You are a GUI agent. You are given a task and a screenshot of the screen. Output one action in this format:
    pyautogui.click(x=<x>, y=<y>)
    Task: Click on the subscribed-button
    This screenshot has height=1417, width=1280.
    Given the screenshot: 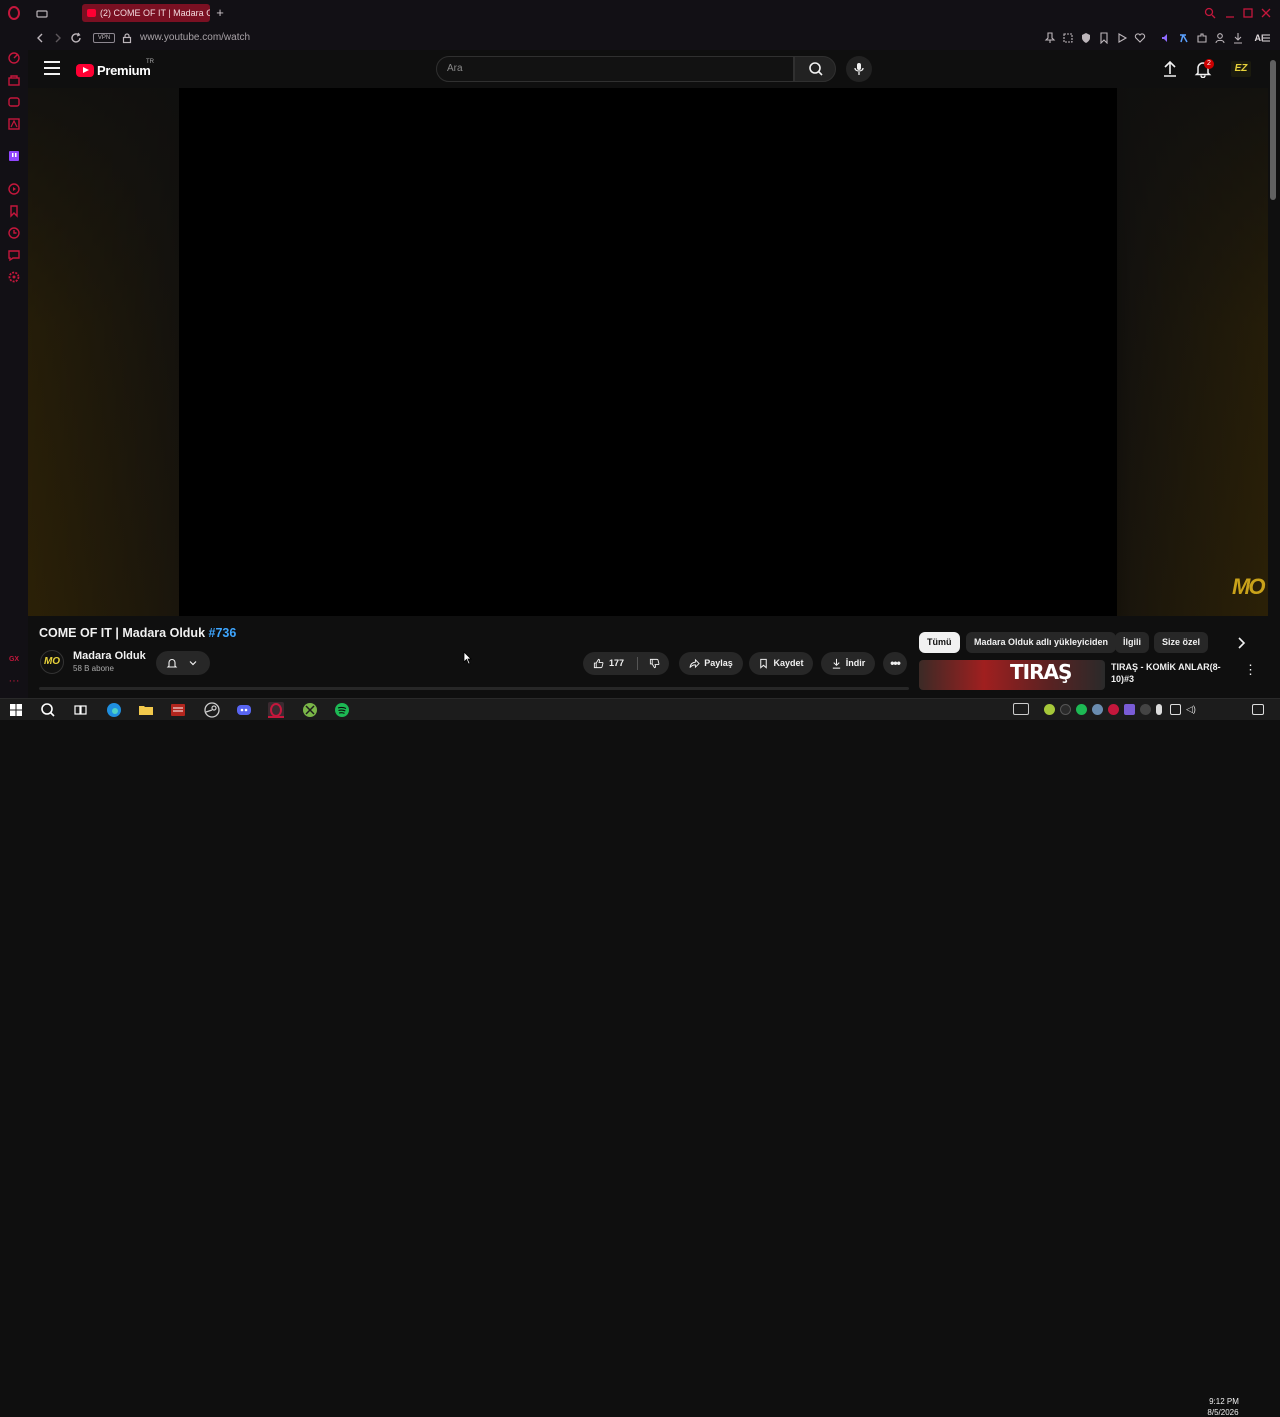 What is the action you would take?
    pyautogui.click(x=183, y=663)
    